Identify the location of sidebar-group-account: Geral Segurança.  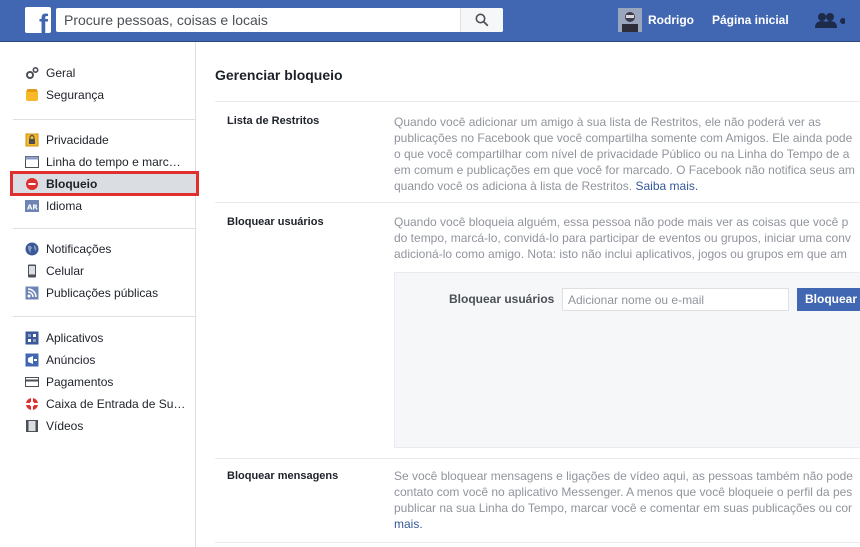
(104, 84).